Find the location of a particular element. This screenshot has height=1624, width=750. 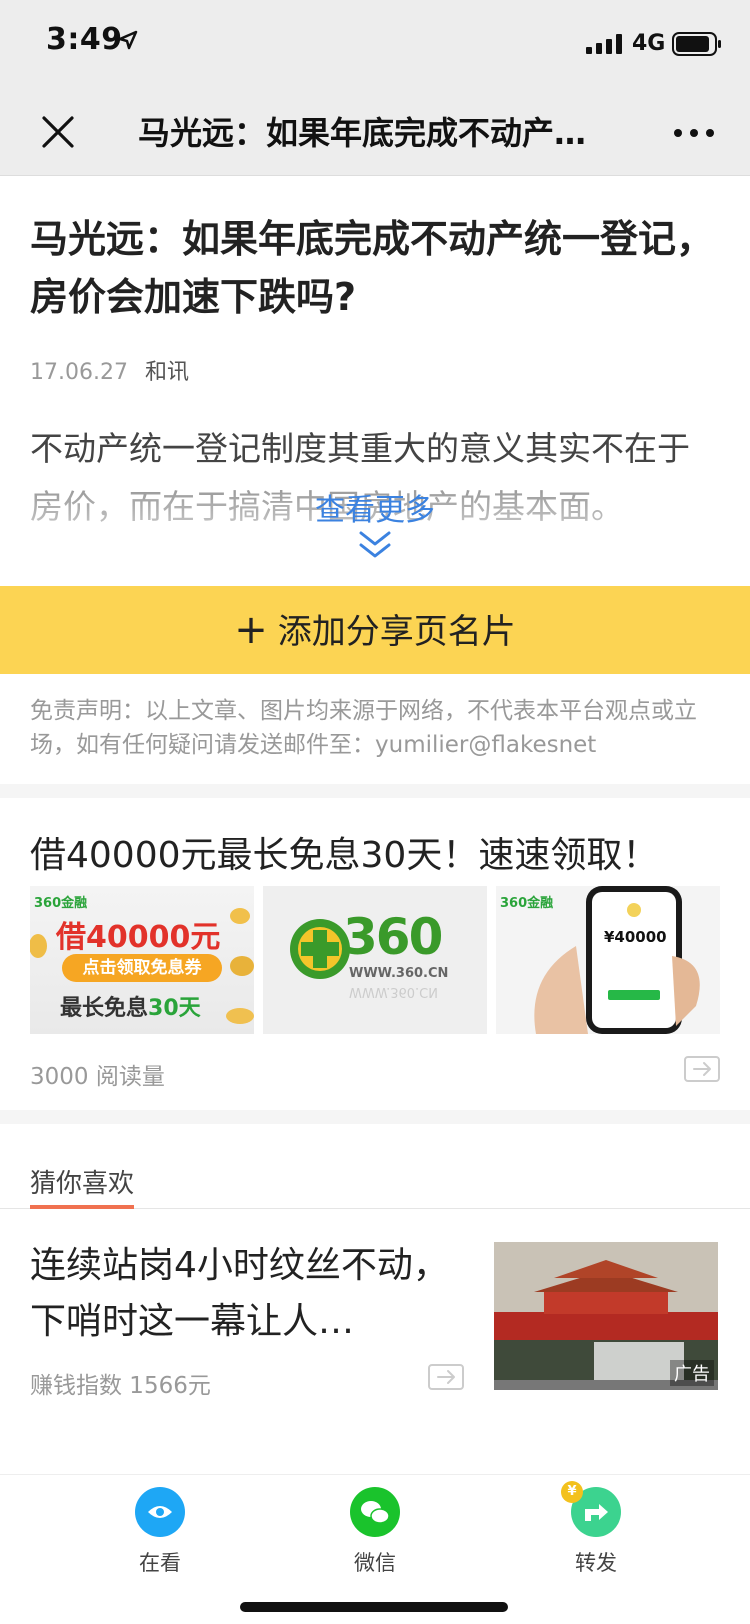

tab-wechat: 微信 is located at coordinates (375, 1532).